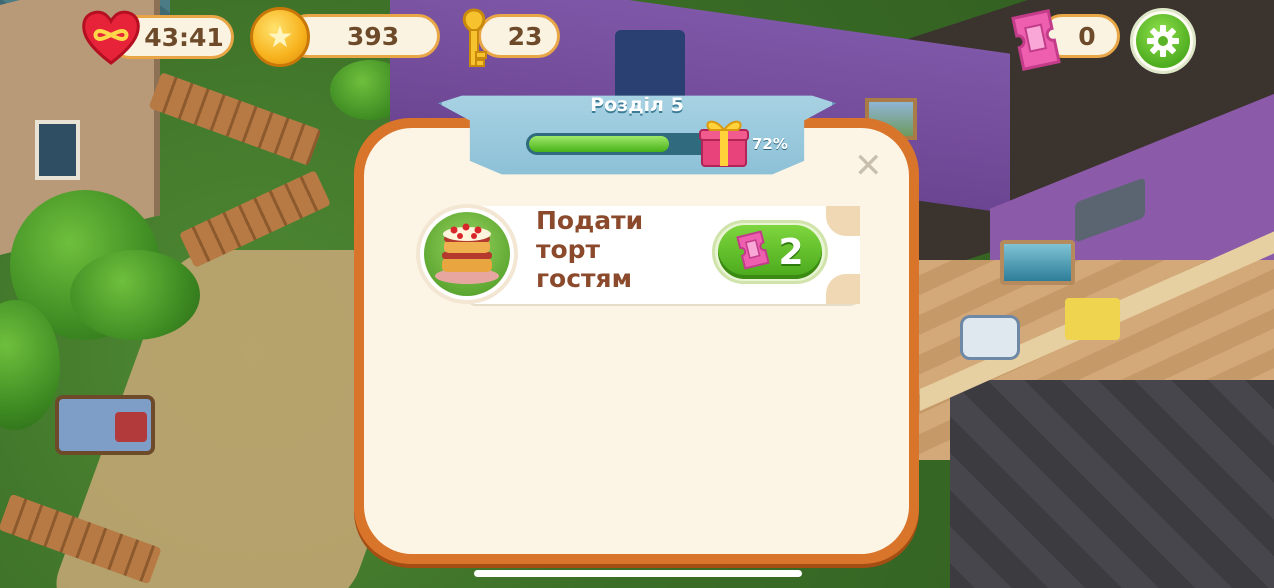 The height and width of the screenshot is (588, 1274). Describe the element at coordinates (599, 144) in the screenshot. I see `chapter-progress-fill` at that location.